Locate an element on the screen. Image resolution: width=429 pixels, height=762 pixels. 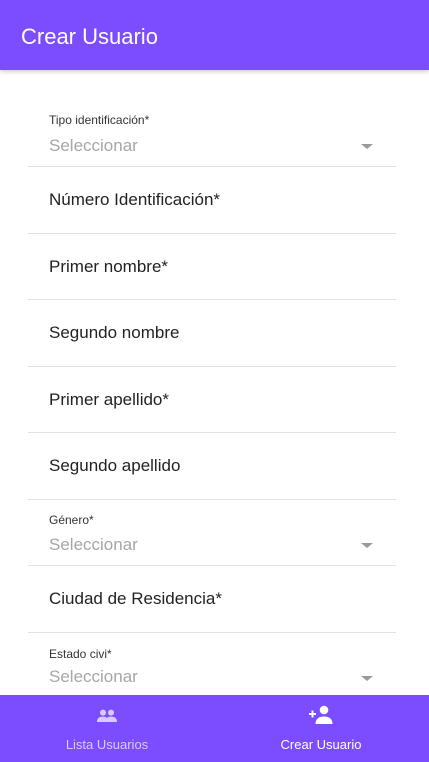
bottom-tab-bar: Lista Usuarios Crear Usuario is located at coordinates (214, 728).